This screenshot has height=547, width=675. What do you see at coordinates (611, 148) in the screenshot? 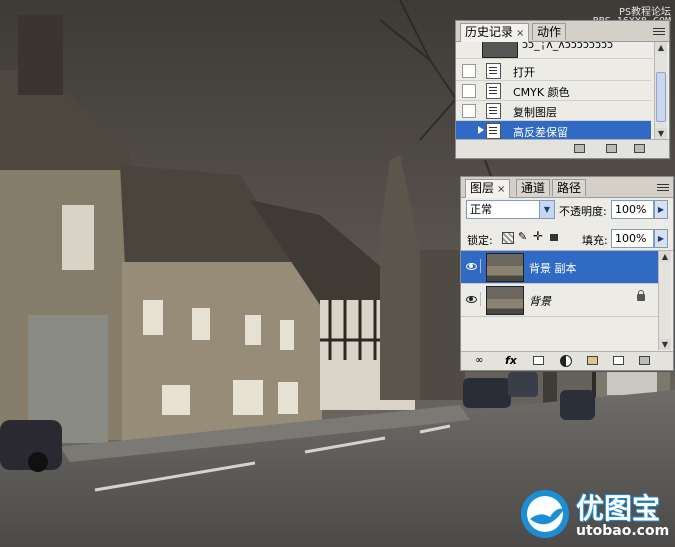
I see `snapshot-camera-icon` at bounding box center [611, 148].